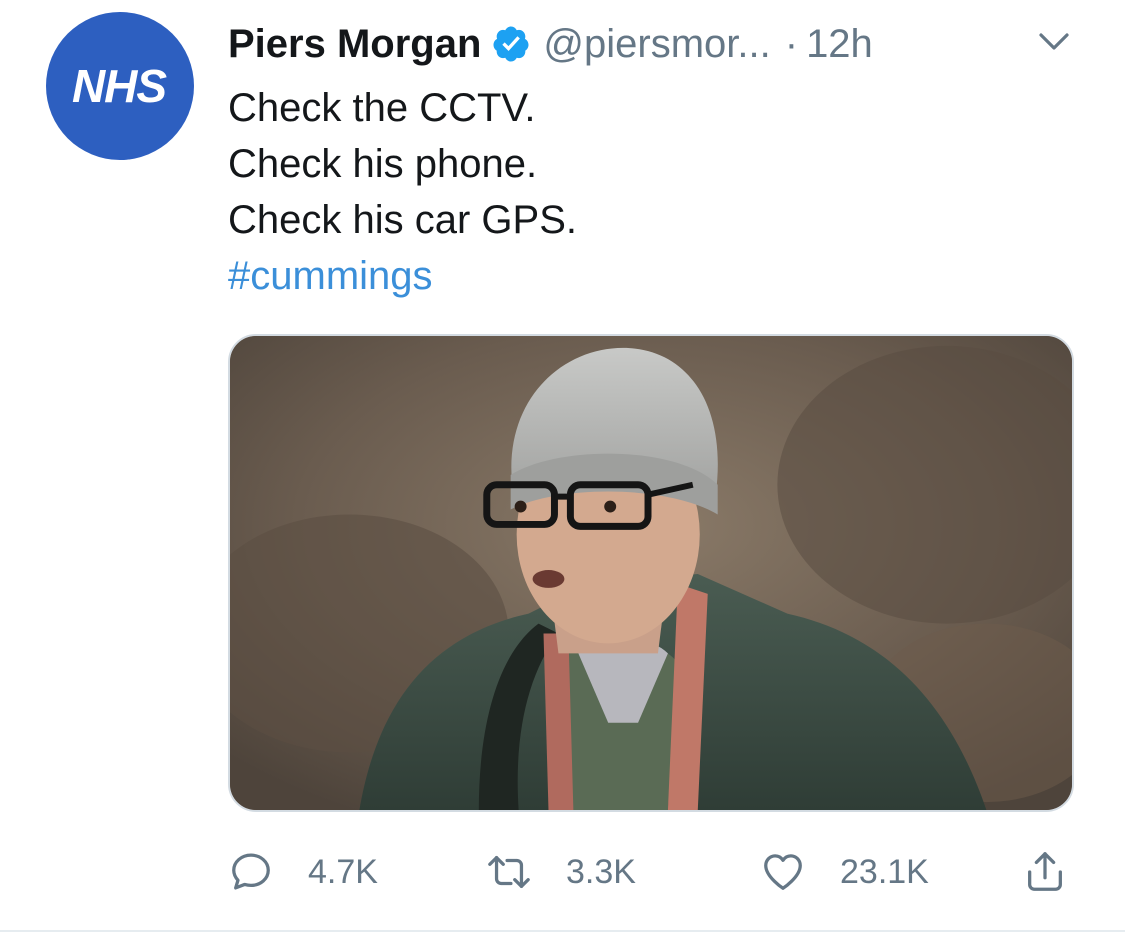 This screenshot has height=936, width=1125. I want to click on tweet-line: Check his phone., so click(383, 164).